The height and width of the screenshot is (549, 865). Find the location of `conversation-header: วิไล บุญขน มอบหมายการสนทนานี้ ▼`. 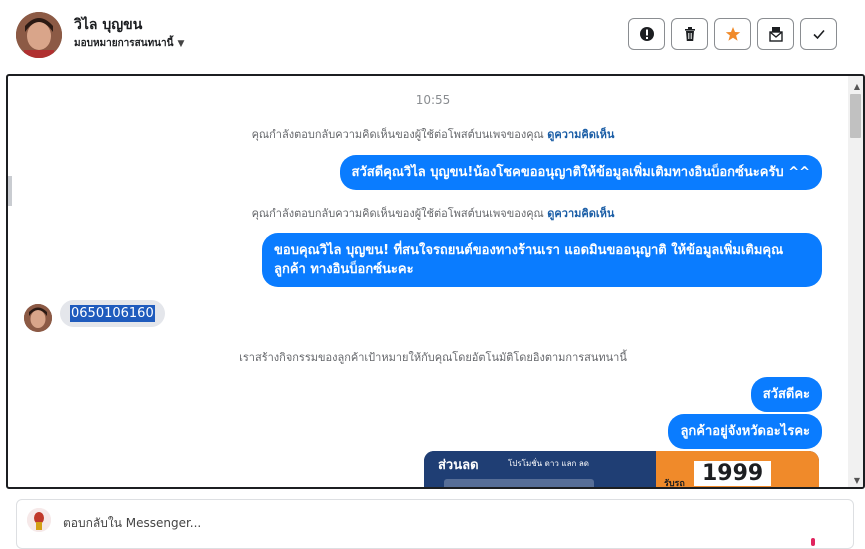

conversation-header: วิไล บุญขน มอบหมายการสนทนานี้ ▼ is located at coordinates (432, 36).